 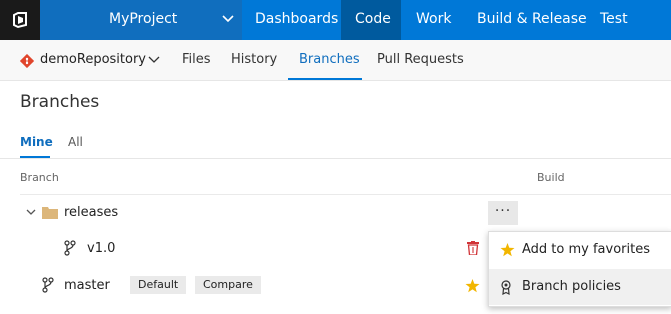 What do you see at coordinates (158, 285) in the screenshot?
I see `default-badge: Default` at bounding box center [158, 285].